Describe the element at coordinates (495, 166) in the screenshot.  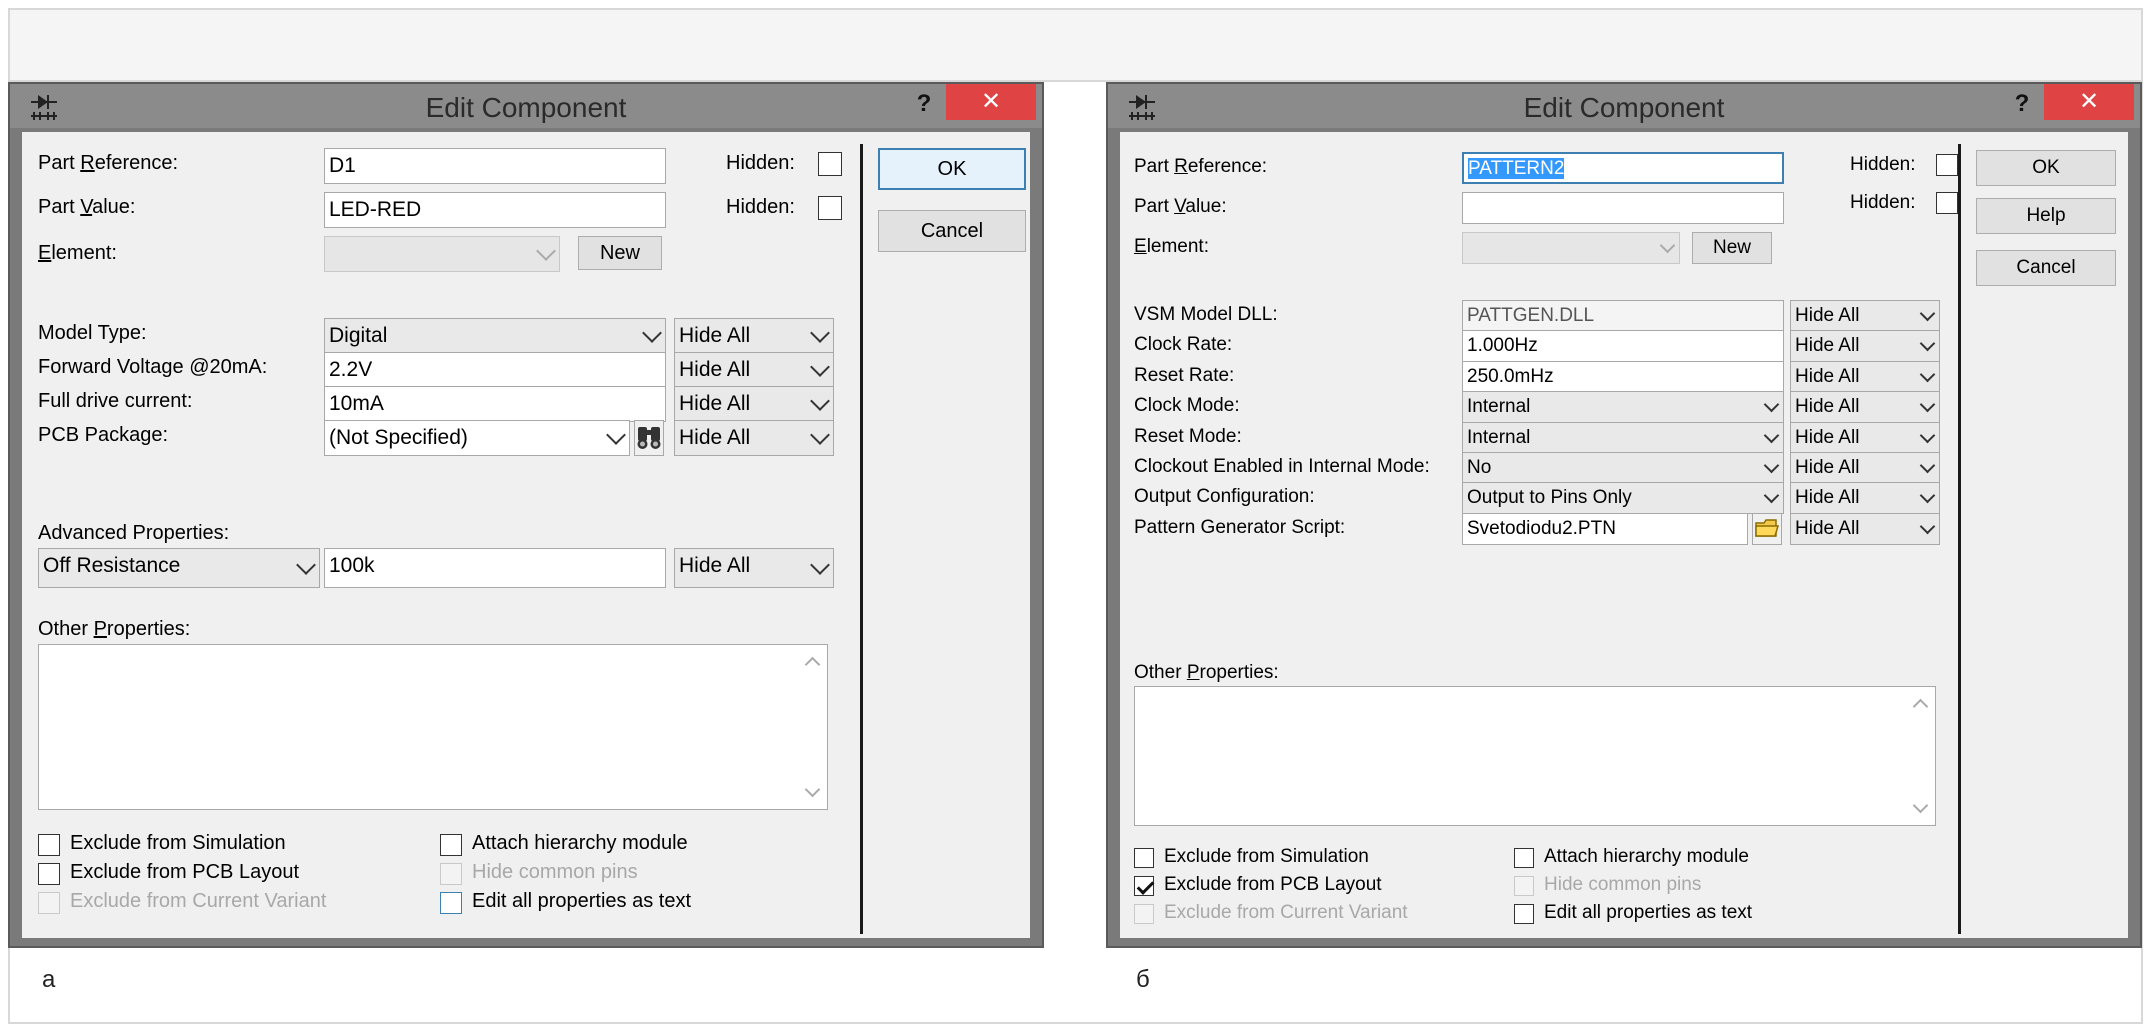
I see `part-reference-input: D1` at that location.